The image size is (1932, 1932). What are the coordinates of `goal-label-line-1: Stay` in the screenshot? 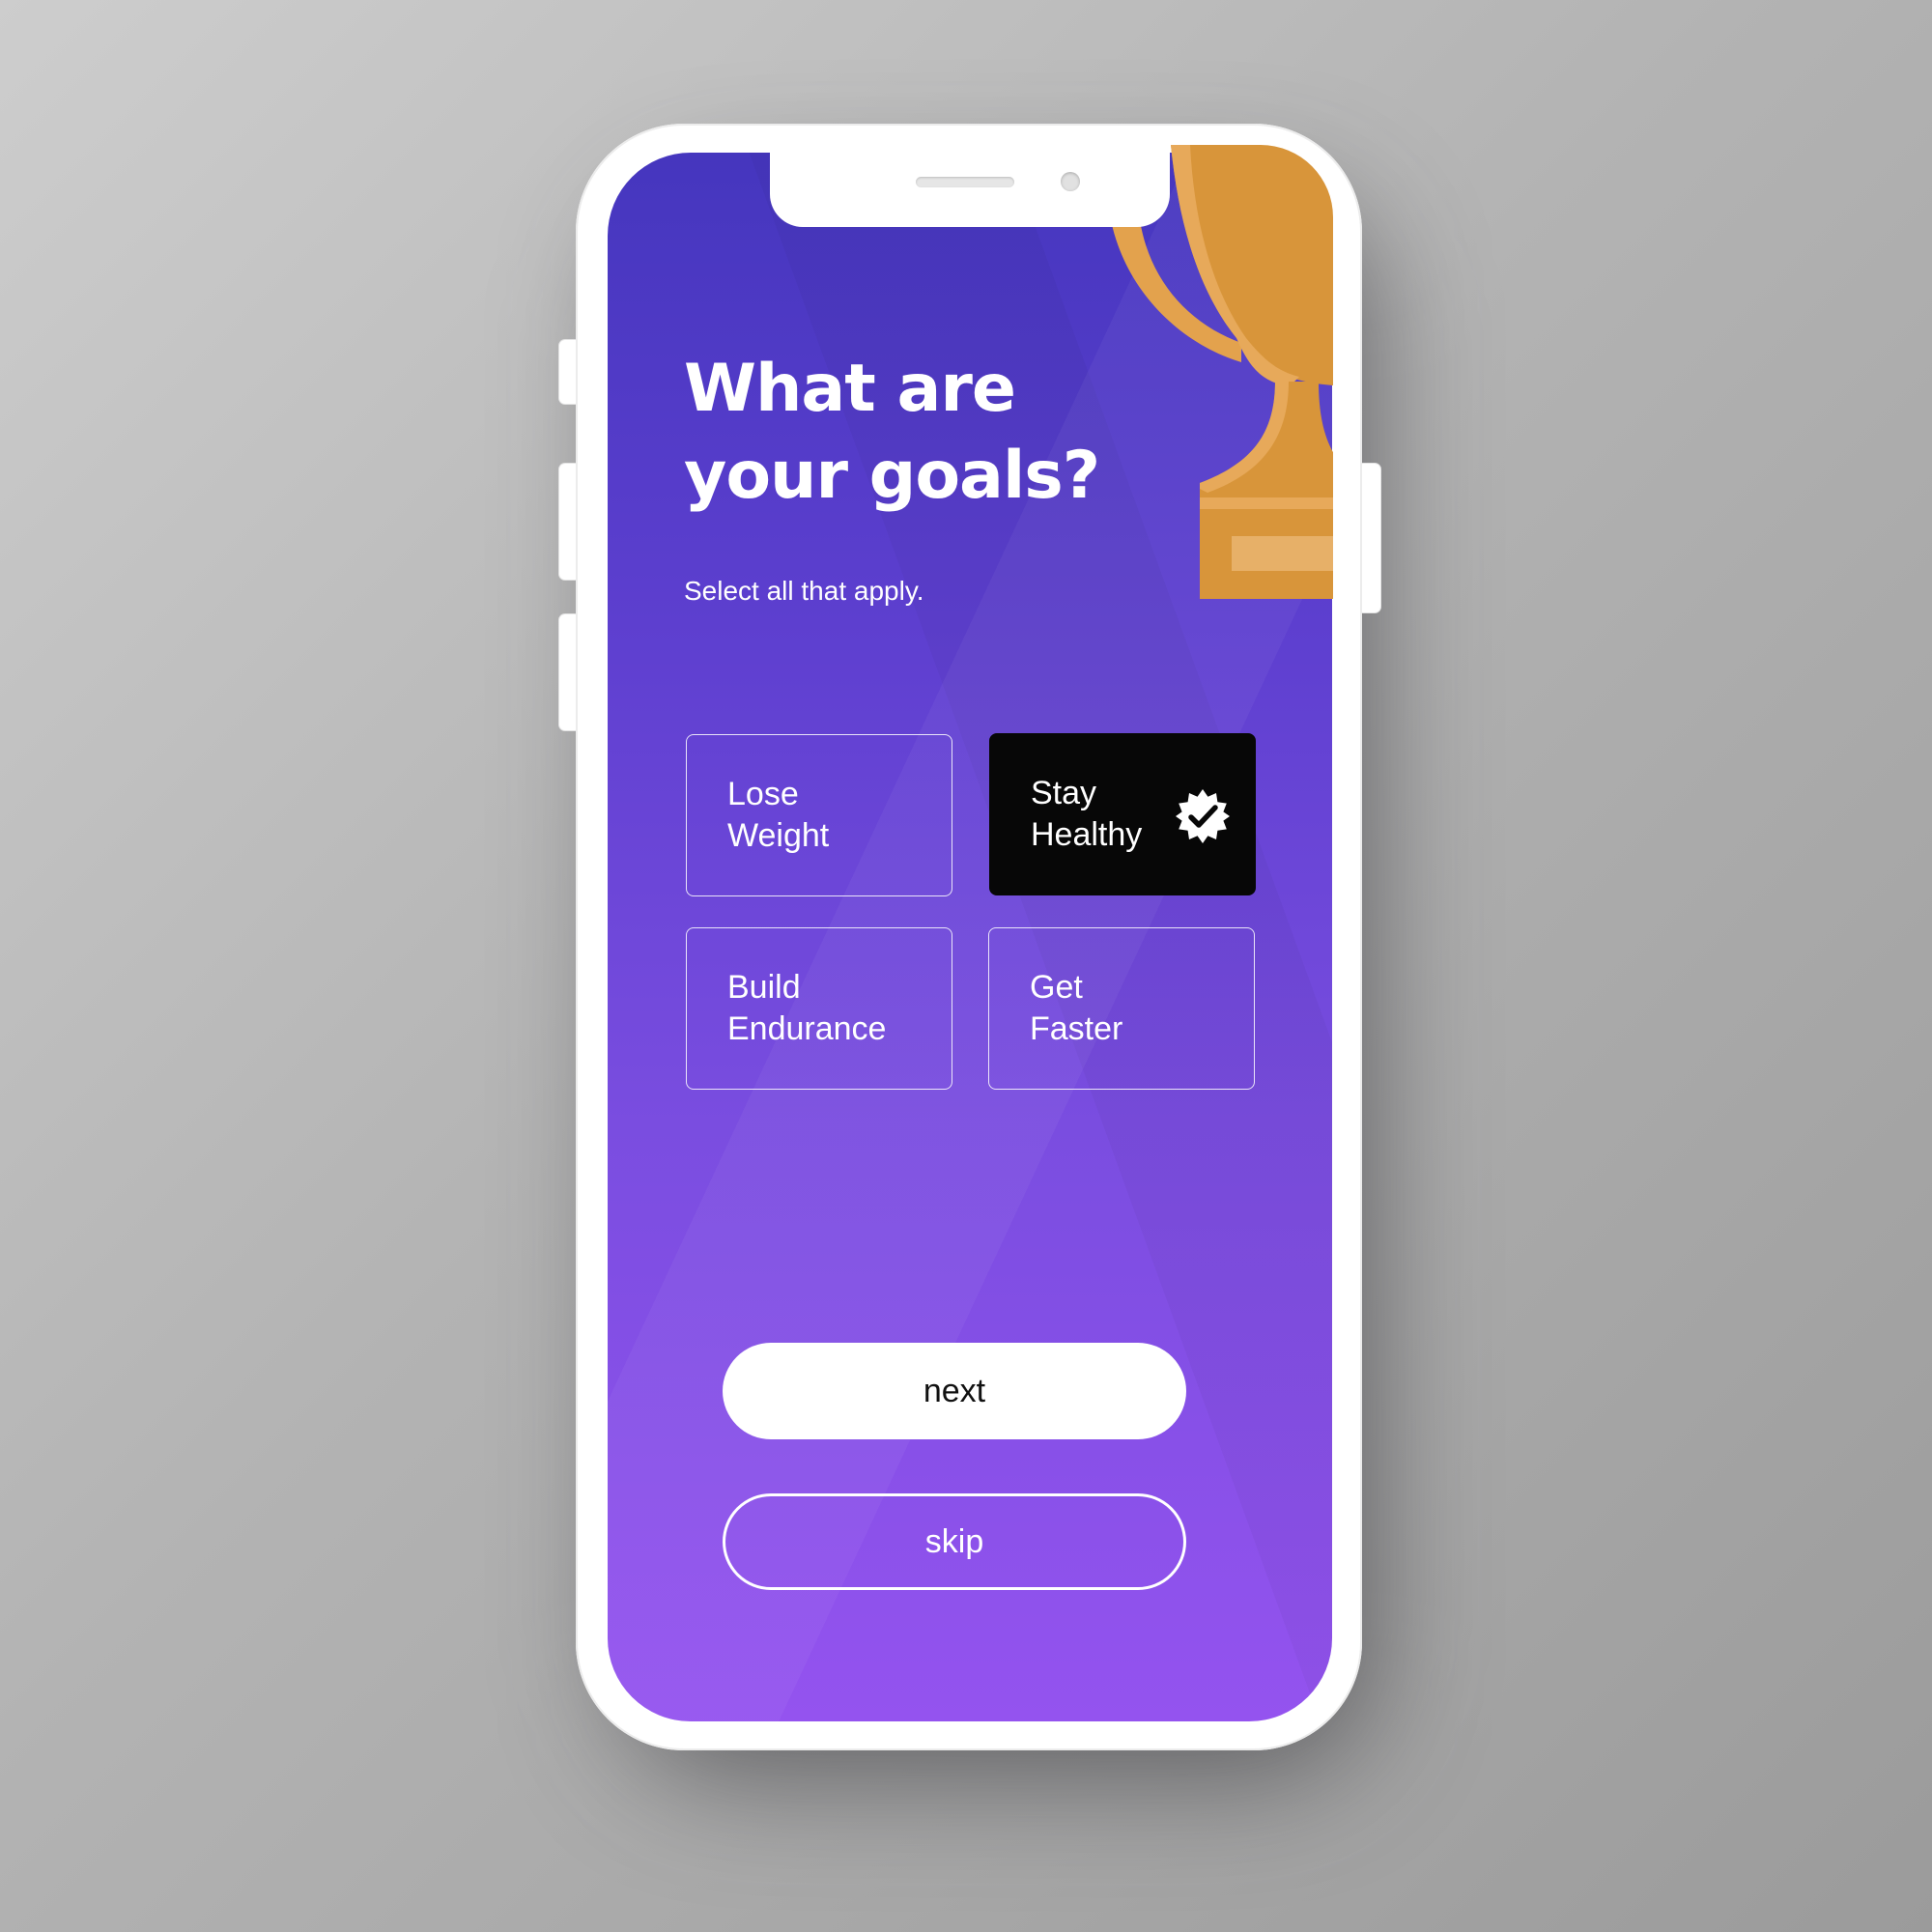 It's located at (1064, 793).